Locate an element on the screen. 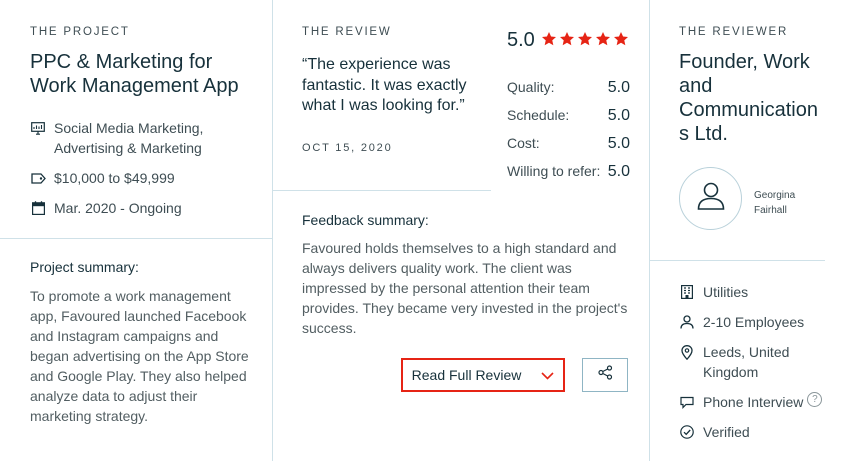 The height and width of the screenshot is (461, 853). help-icon: ? is located at coordinates (815, 399).